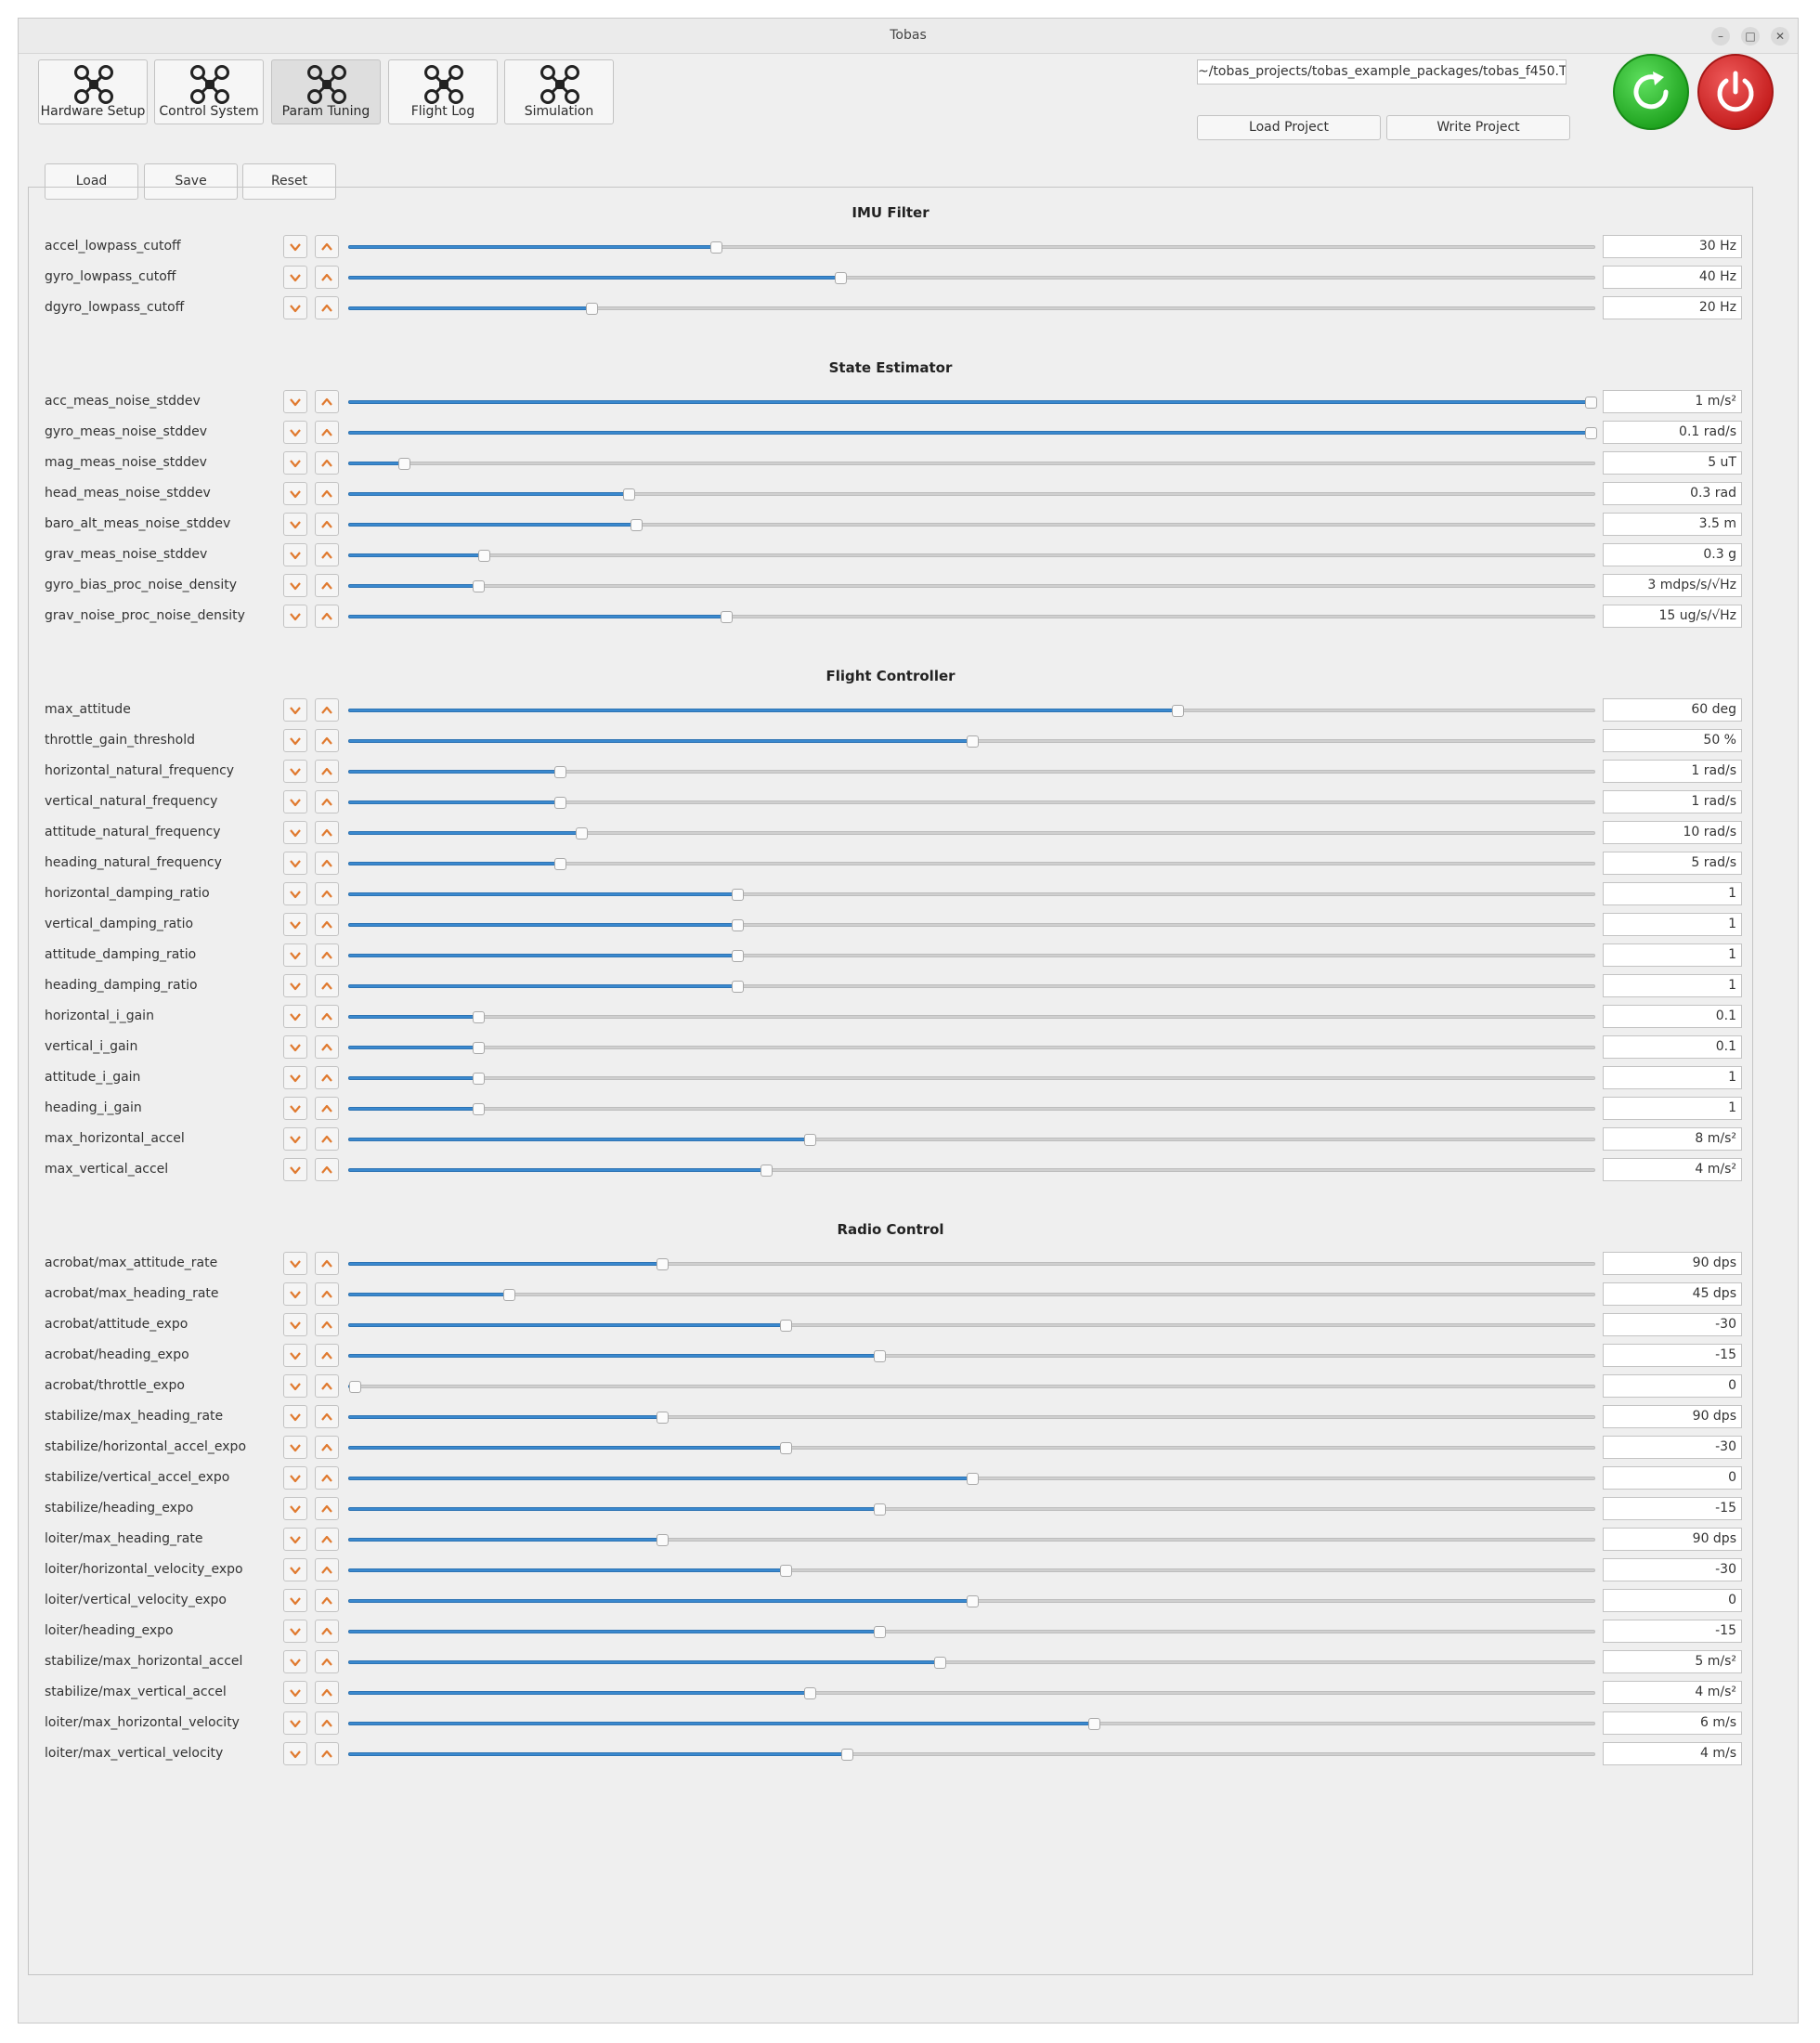  Describe the element at coordinates (1672, 1170) in the screenshot. I see `param-value-field: 4 m/s²` at that location.